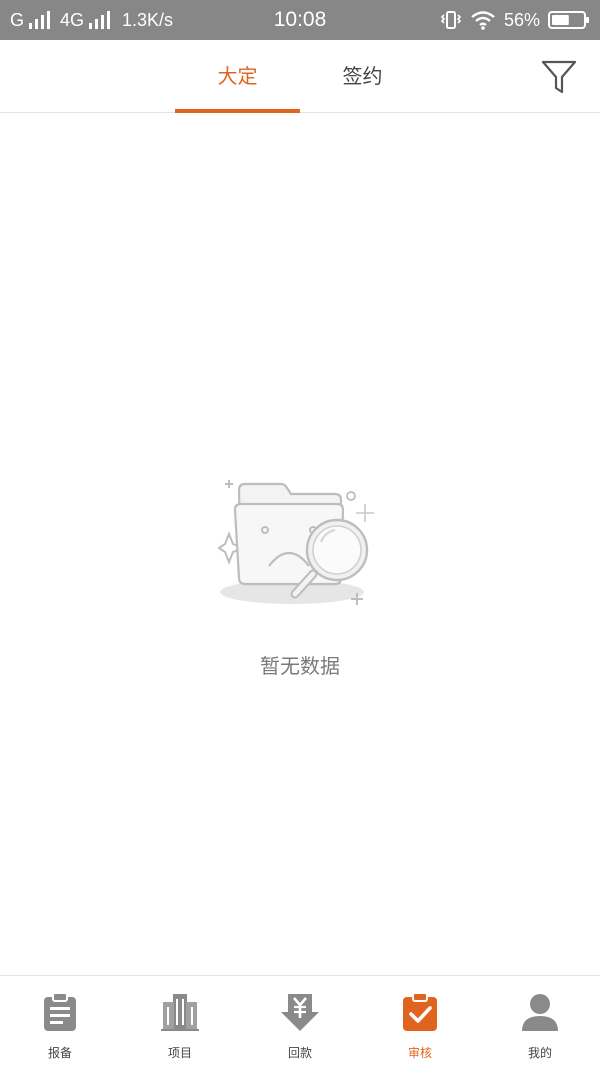 This screenshot has width=600, height=1067. Describe the element at coordinates (540, 1012) in the screenshot. I see `user-icon` at that location.